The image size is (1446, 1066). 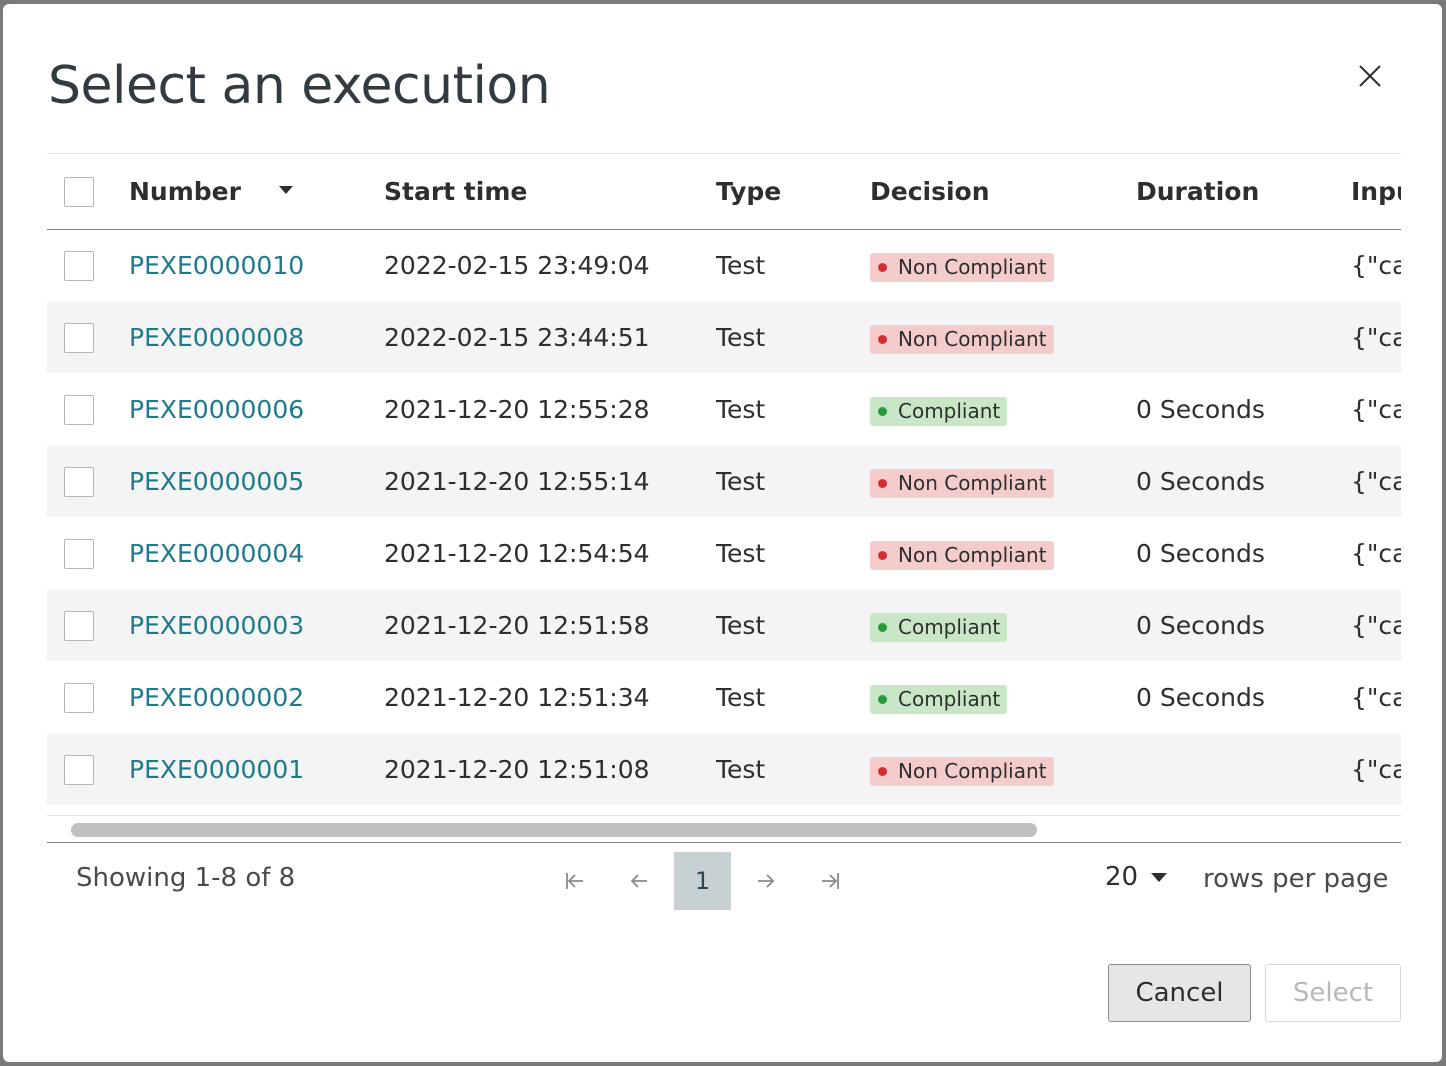 I want to click on previous-page-button, so click(x=639, y=881).